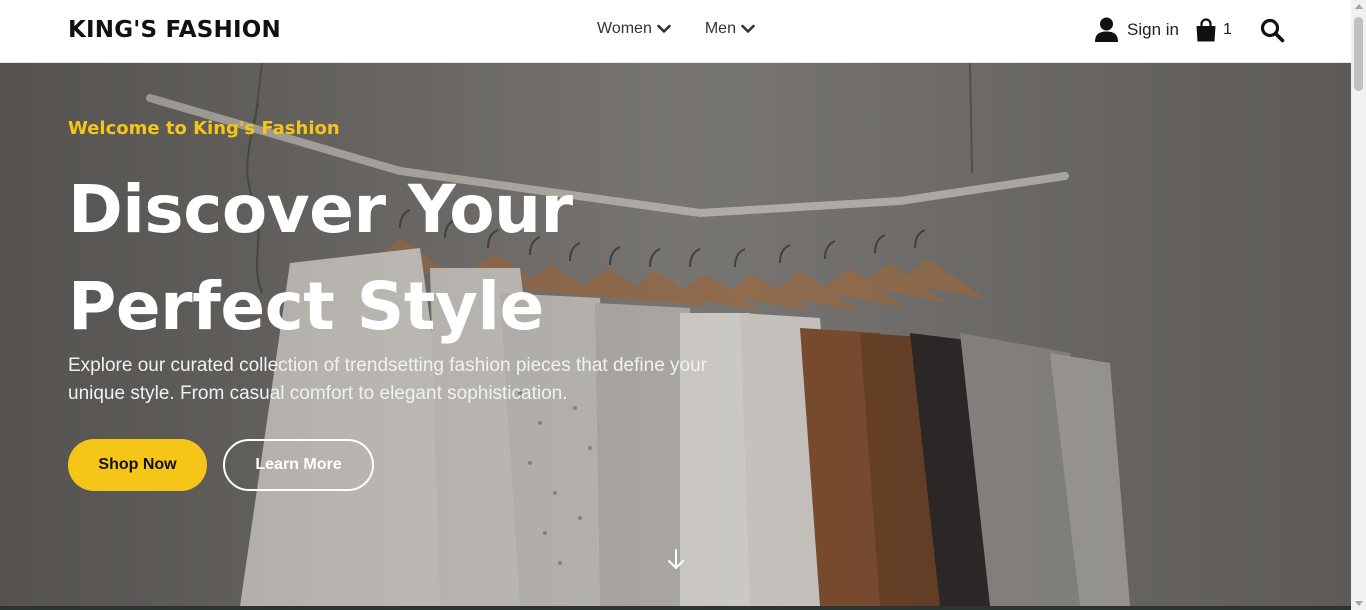 Image resolution: width=1366 pixels, height=610 pixels. What do you see at coordinates (221, 465) in the screenshot?
I see `hero-button-group: Shop Now Learn More` at bounding box center [221, 465].